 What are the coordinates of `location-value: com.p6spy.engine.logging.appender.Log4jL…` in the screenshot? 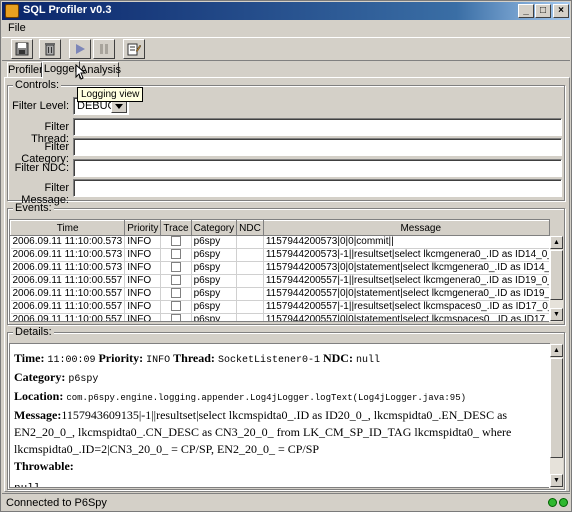 It's located at (266, 398).